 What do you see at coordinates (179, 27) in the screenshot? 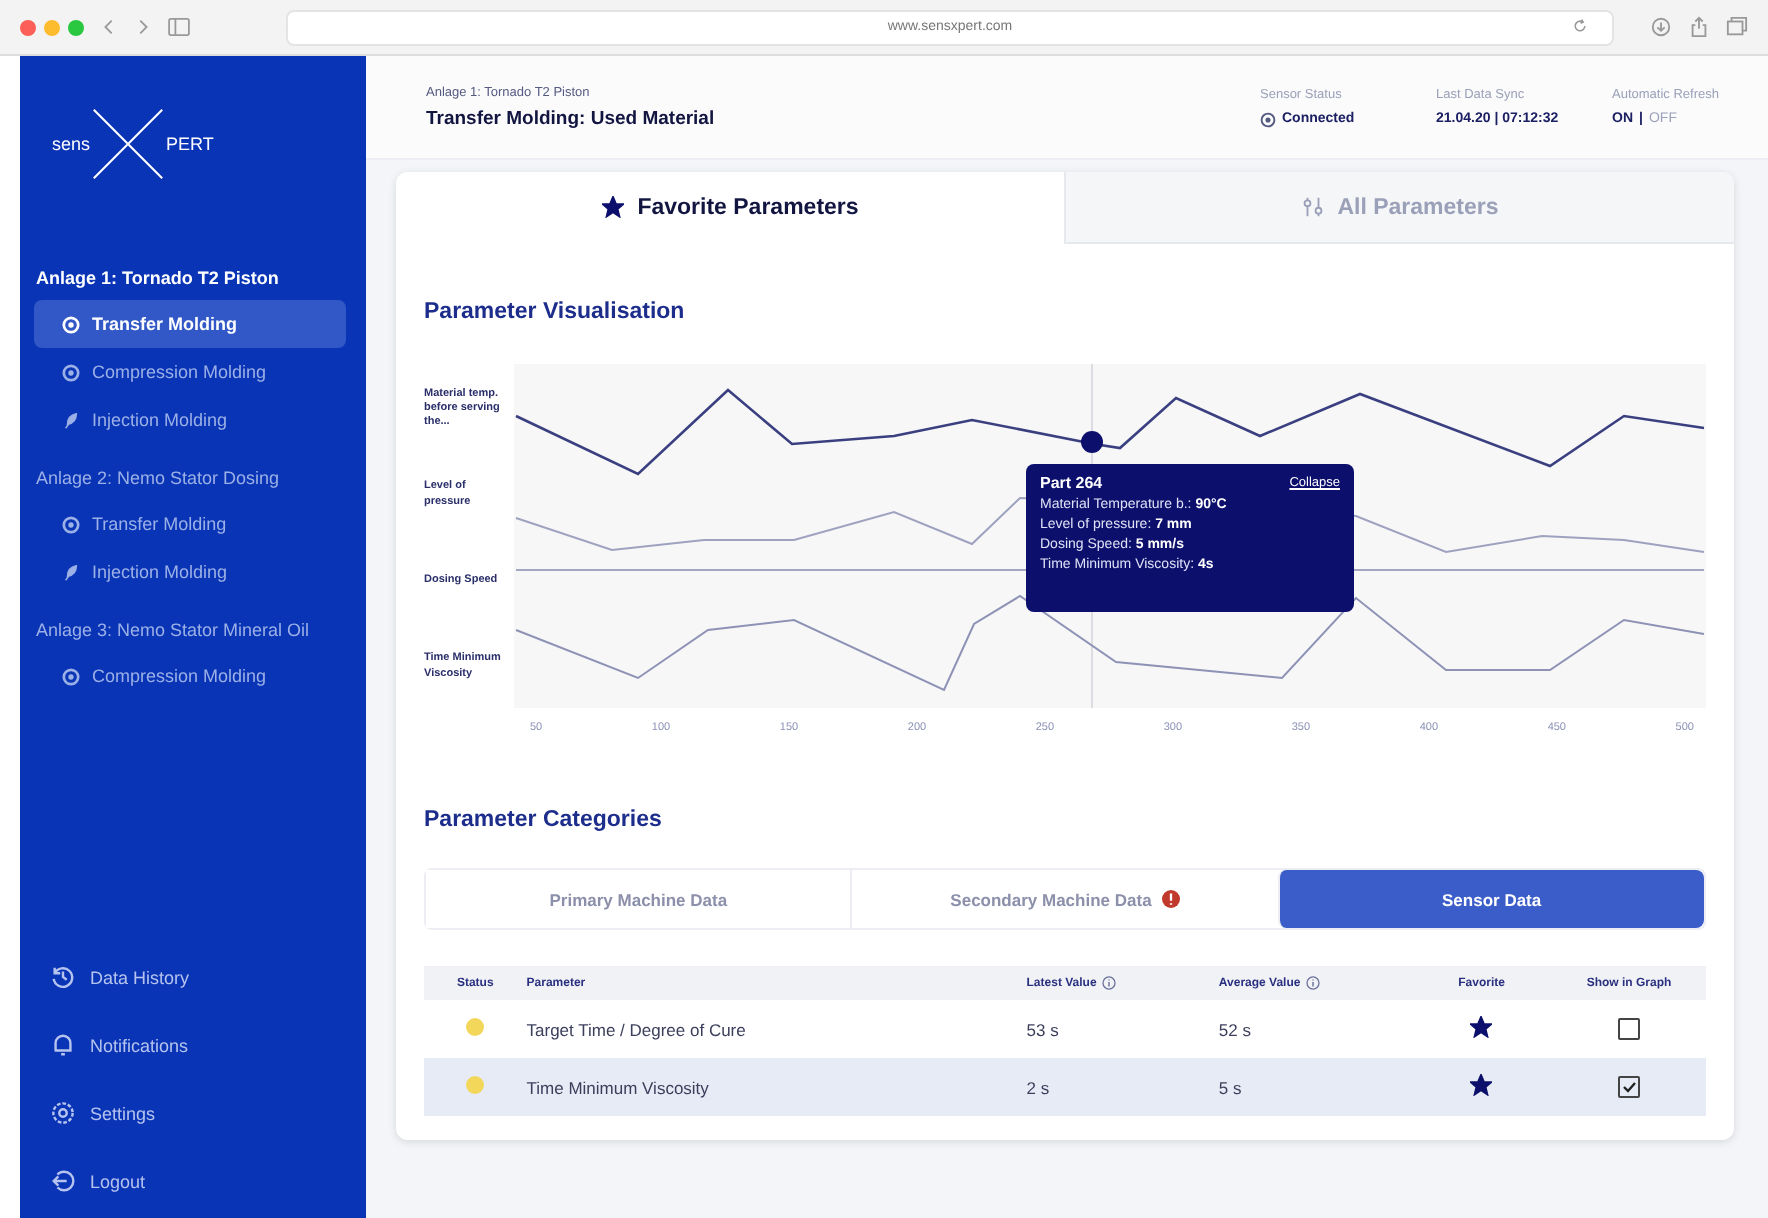
I see `sidebar-icon` at bounding box center [179, 27].